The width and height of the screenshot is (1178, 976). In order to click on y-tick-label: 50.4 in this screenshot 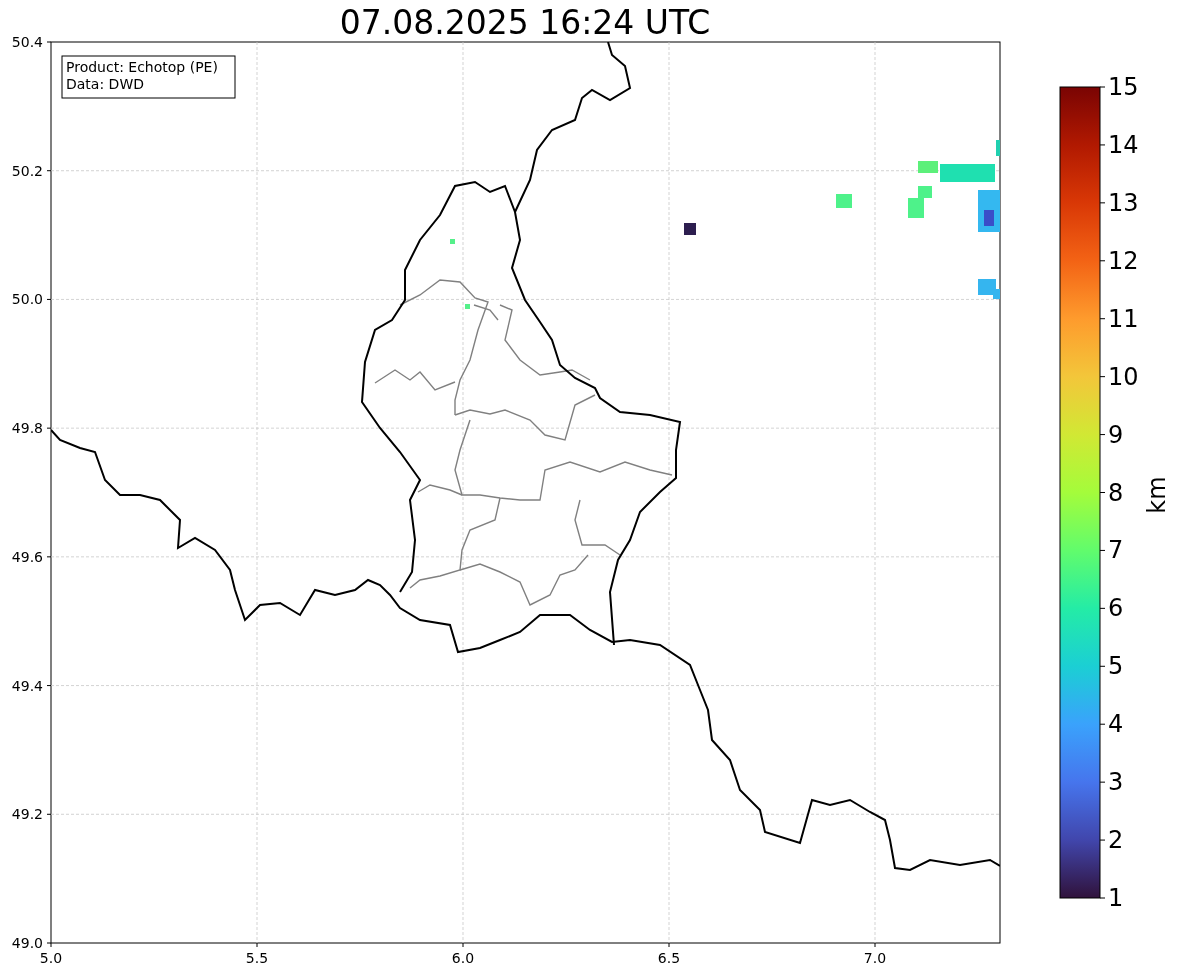, I will do `click(27, 42)`.